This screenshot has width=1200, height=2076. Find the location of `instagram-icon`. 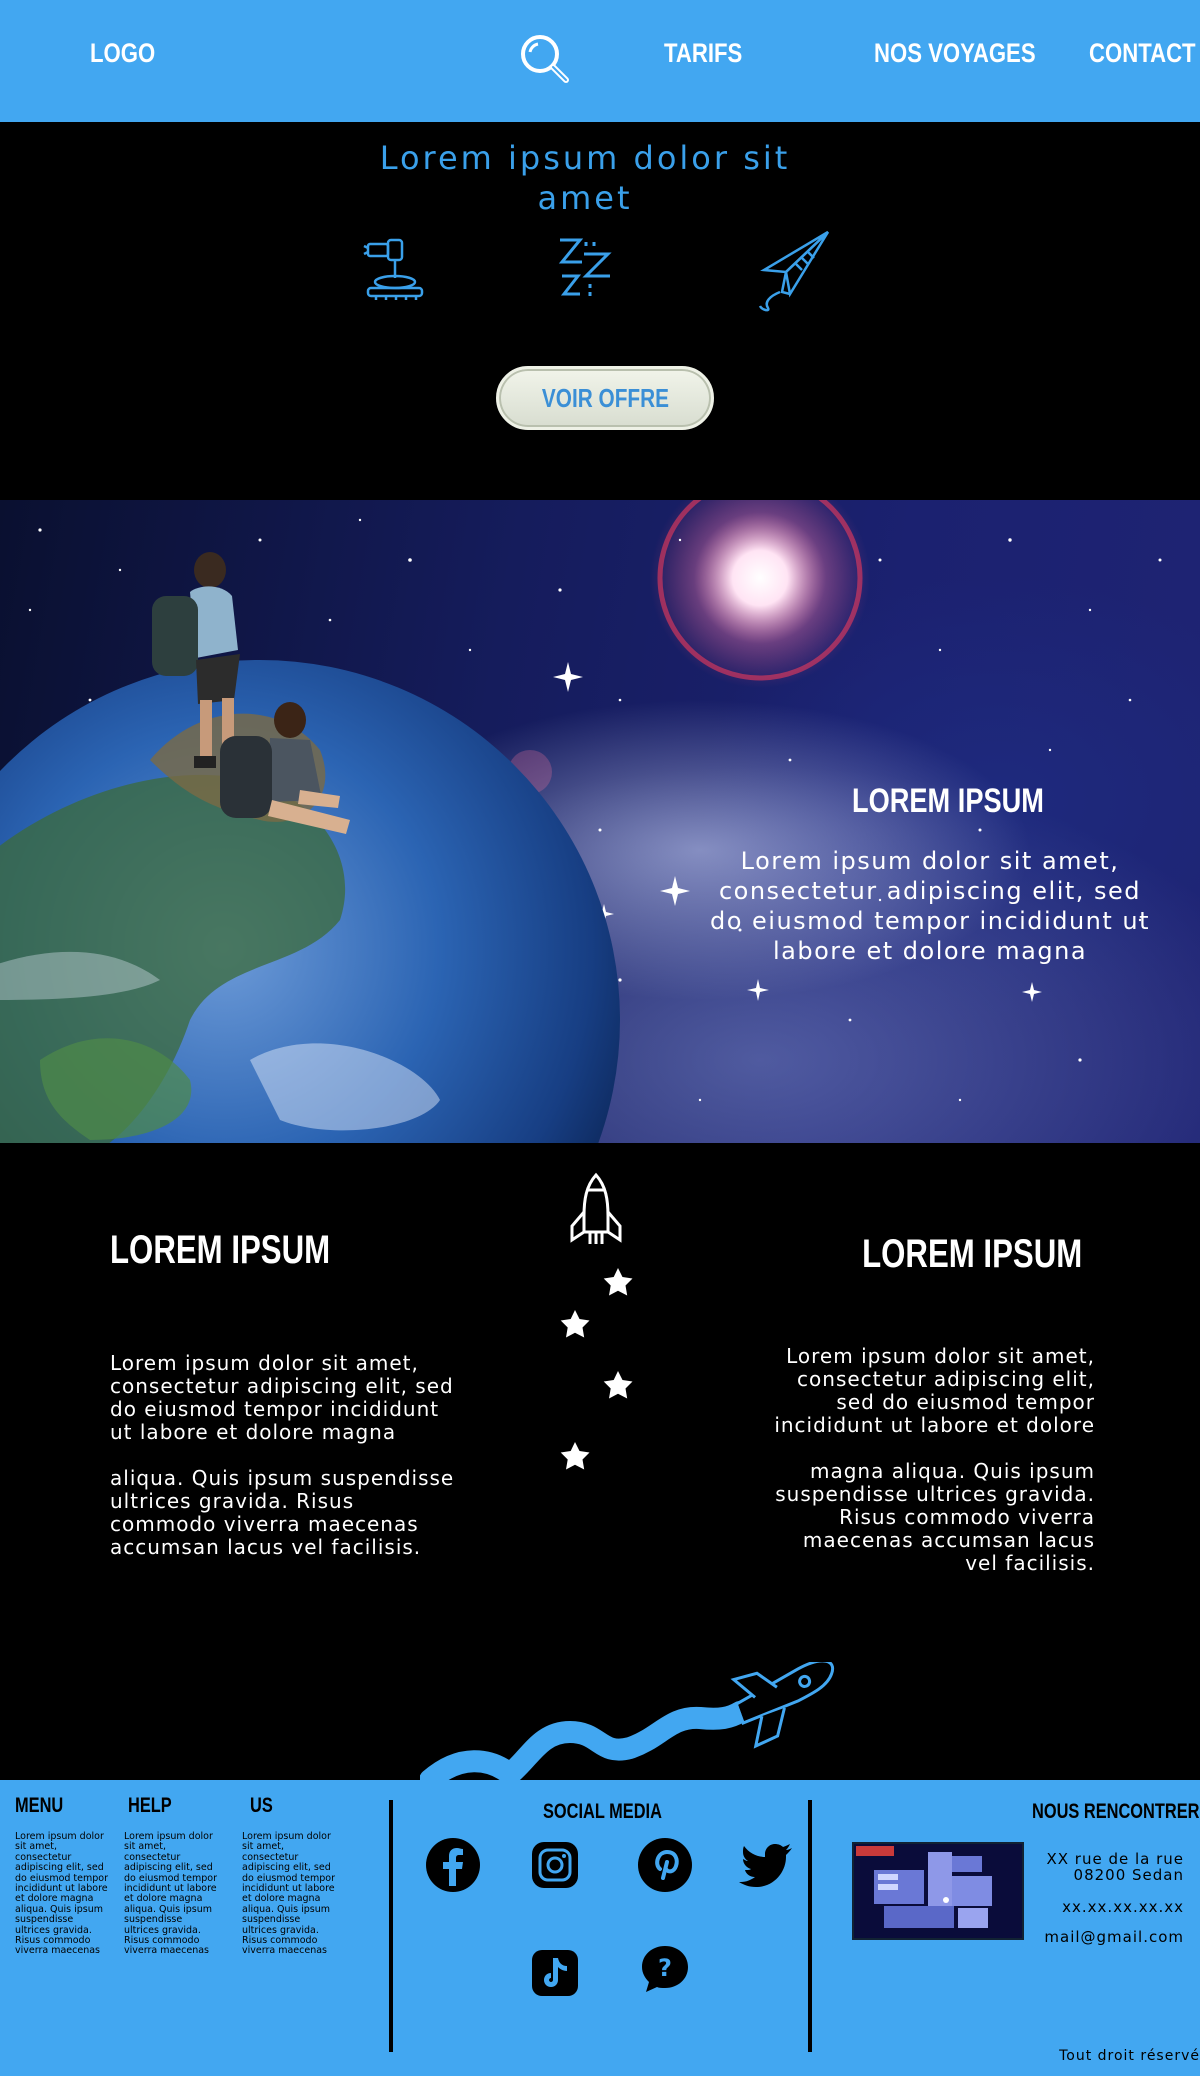

instagram-icon is located at coordinates (555, 1865).